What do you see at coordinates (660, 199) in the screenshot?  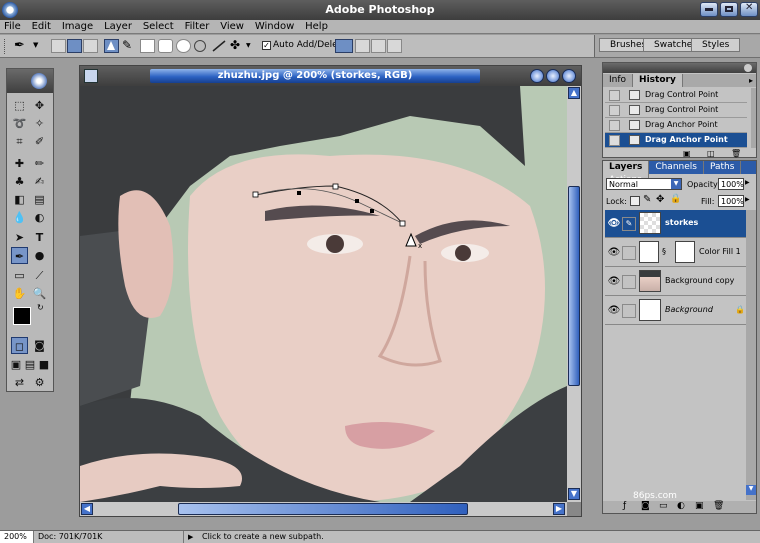 I see `lock-position-icon: ✥` at bounding box center [660, 199].